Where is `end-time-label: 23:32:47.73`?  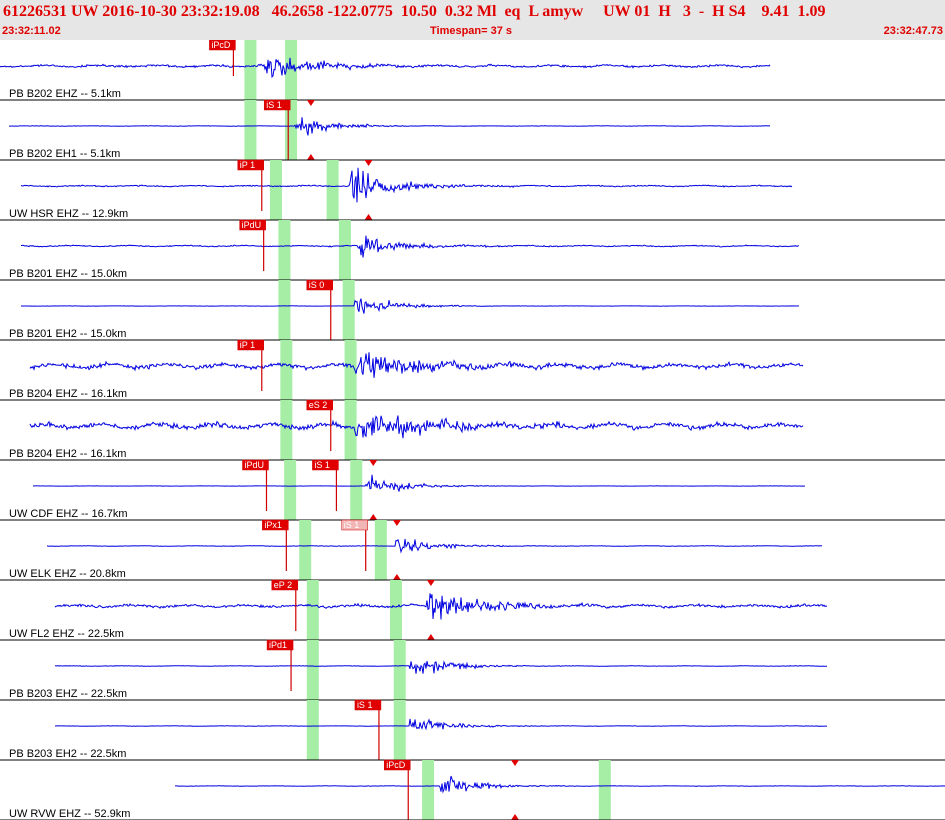
end-time-label: 23:32:47.73 is located at coordinates (913, 31).